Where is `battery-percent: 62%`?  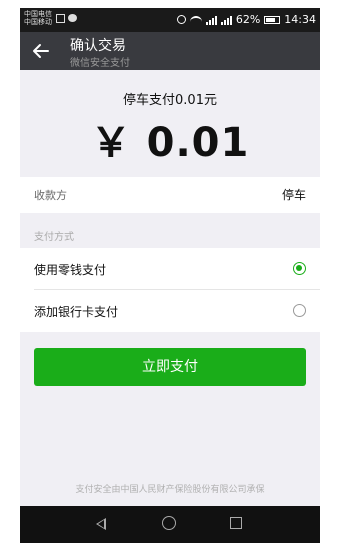
battery-percent: 62% is located at coordinates (248, 19).